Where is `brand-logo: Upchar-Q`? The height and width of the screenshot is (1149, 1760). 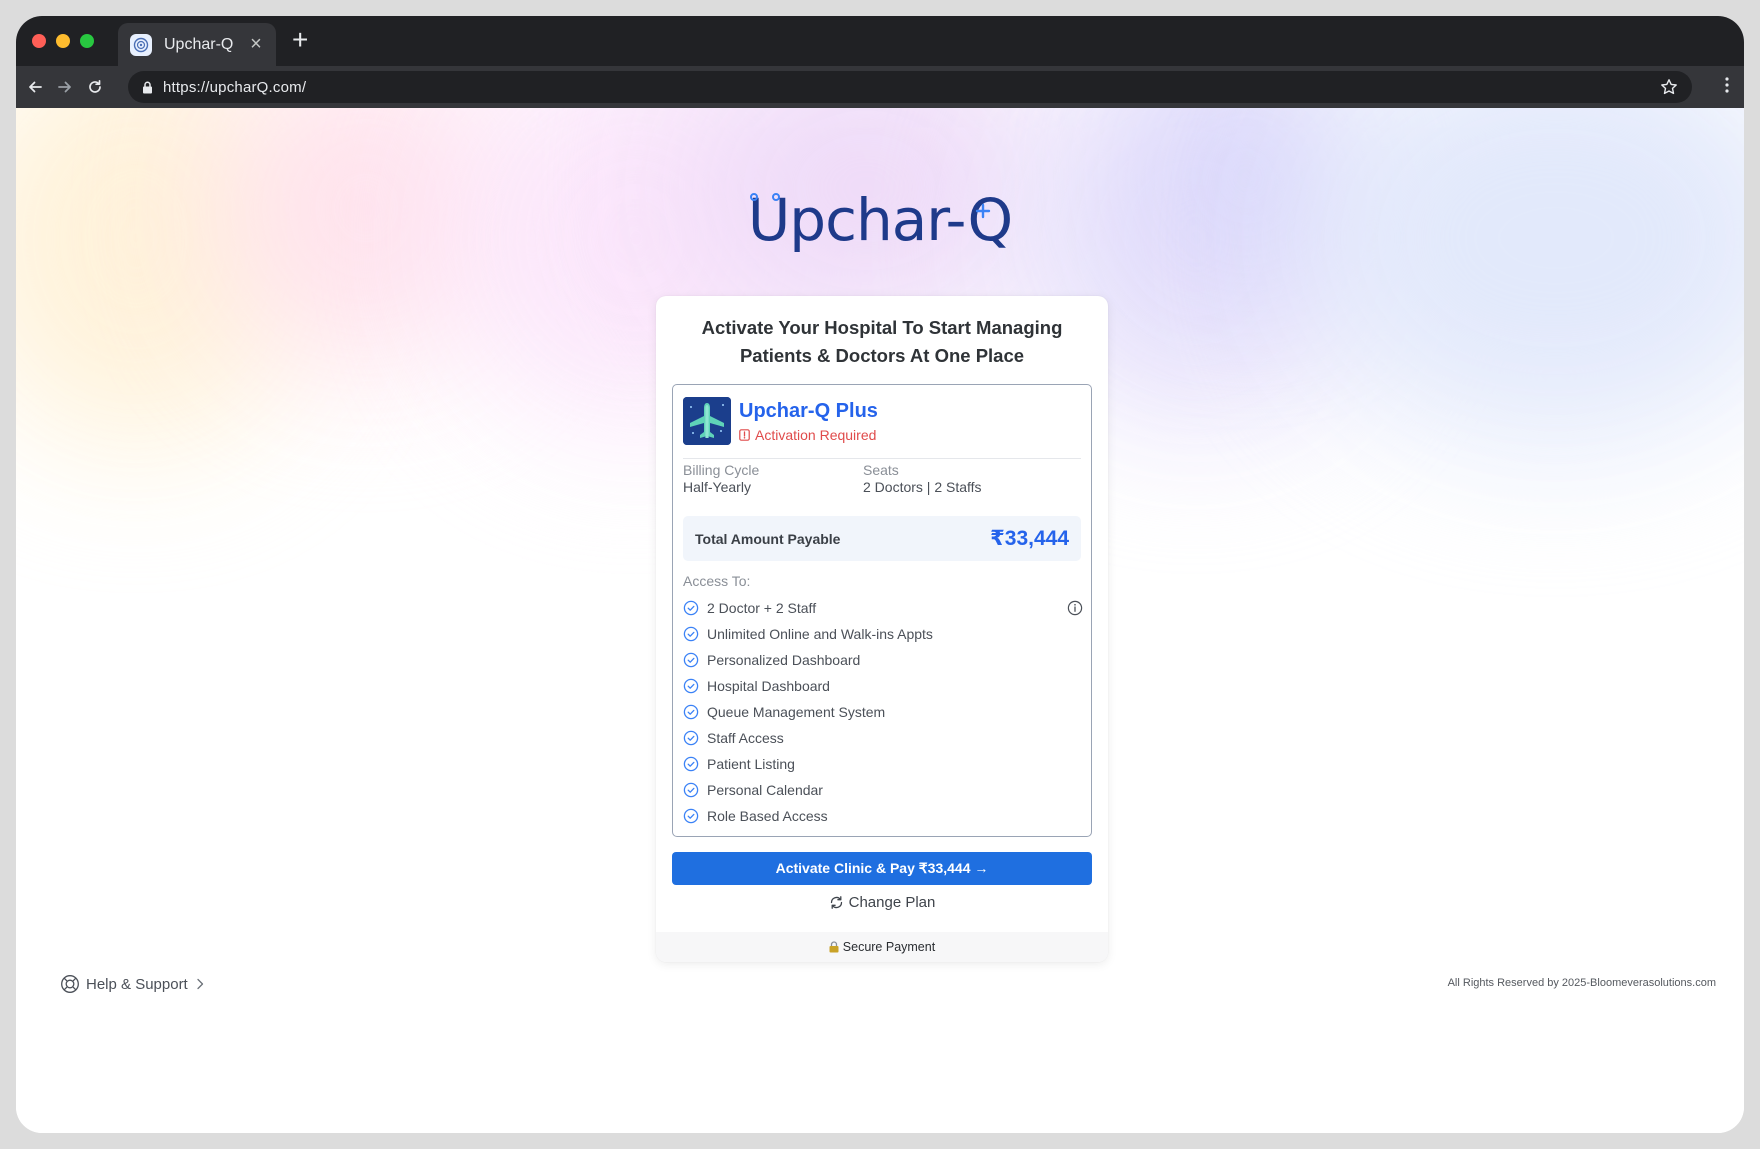 brand-logo: Upchar-Q is located at coordinates (880, 220).